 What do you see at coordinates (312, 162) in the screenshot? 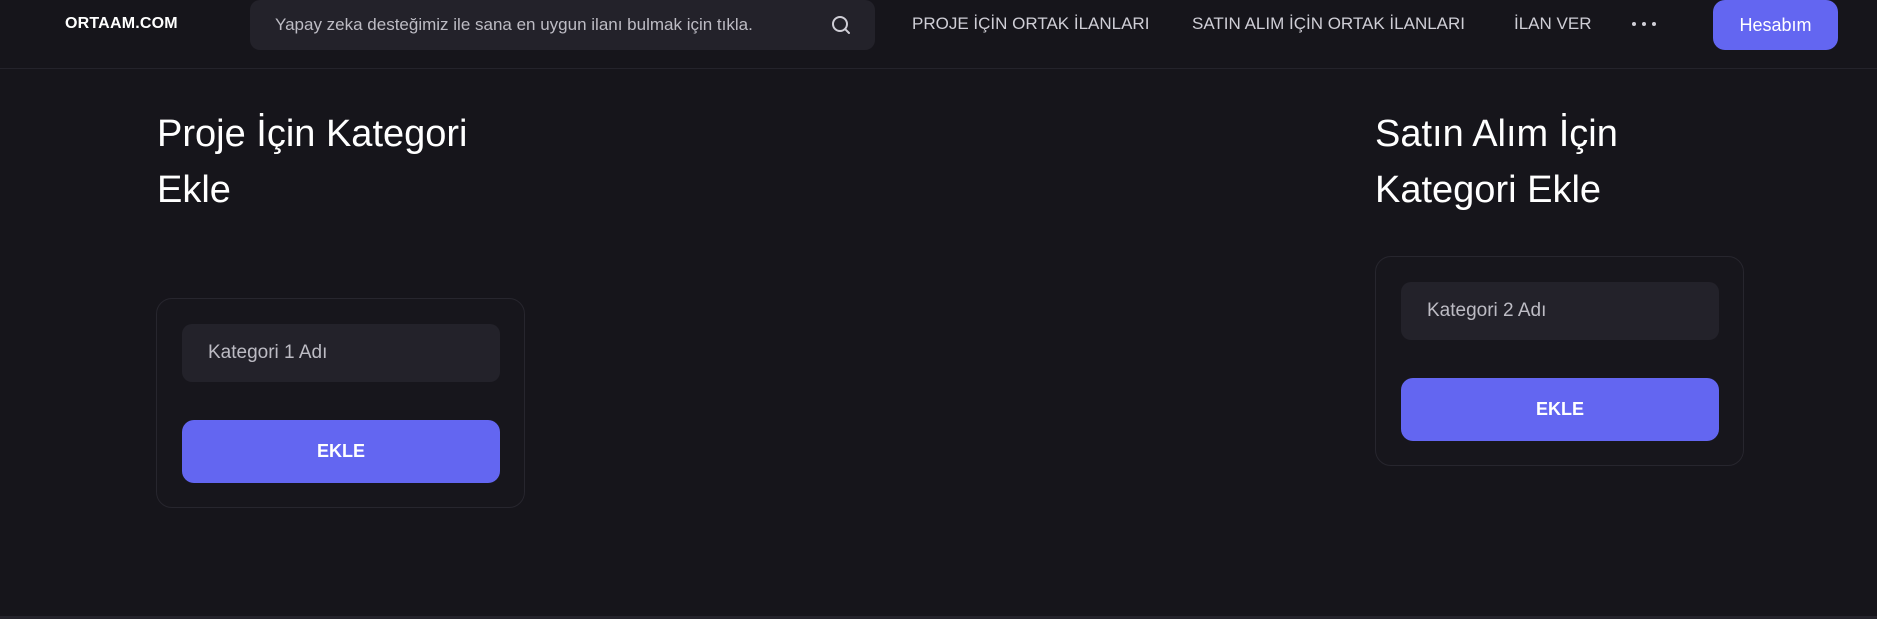
I see `project-category-title: Proje İçin Kategori Ekle` at bounding box center [312, 162].